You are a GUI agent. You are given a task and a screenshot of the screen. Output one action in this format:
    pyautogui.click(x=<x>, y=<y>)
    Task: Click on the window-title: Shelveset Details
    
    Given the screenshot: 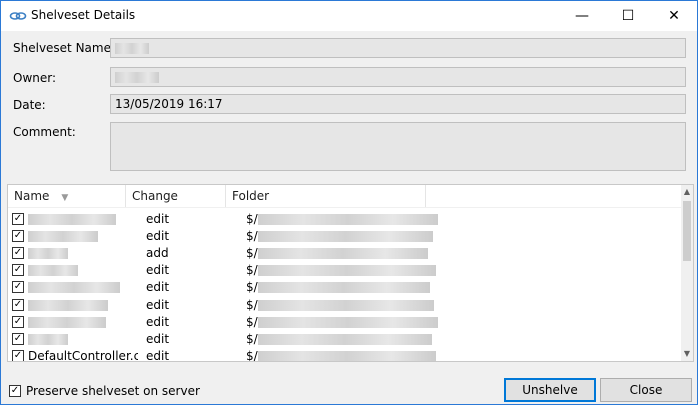 What is the action you would take?
    pyautogui.click(x=83, y=15)
    